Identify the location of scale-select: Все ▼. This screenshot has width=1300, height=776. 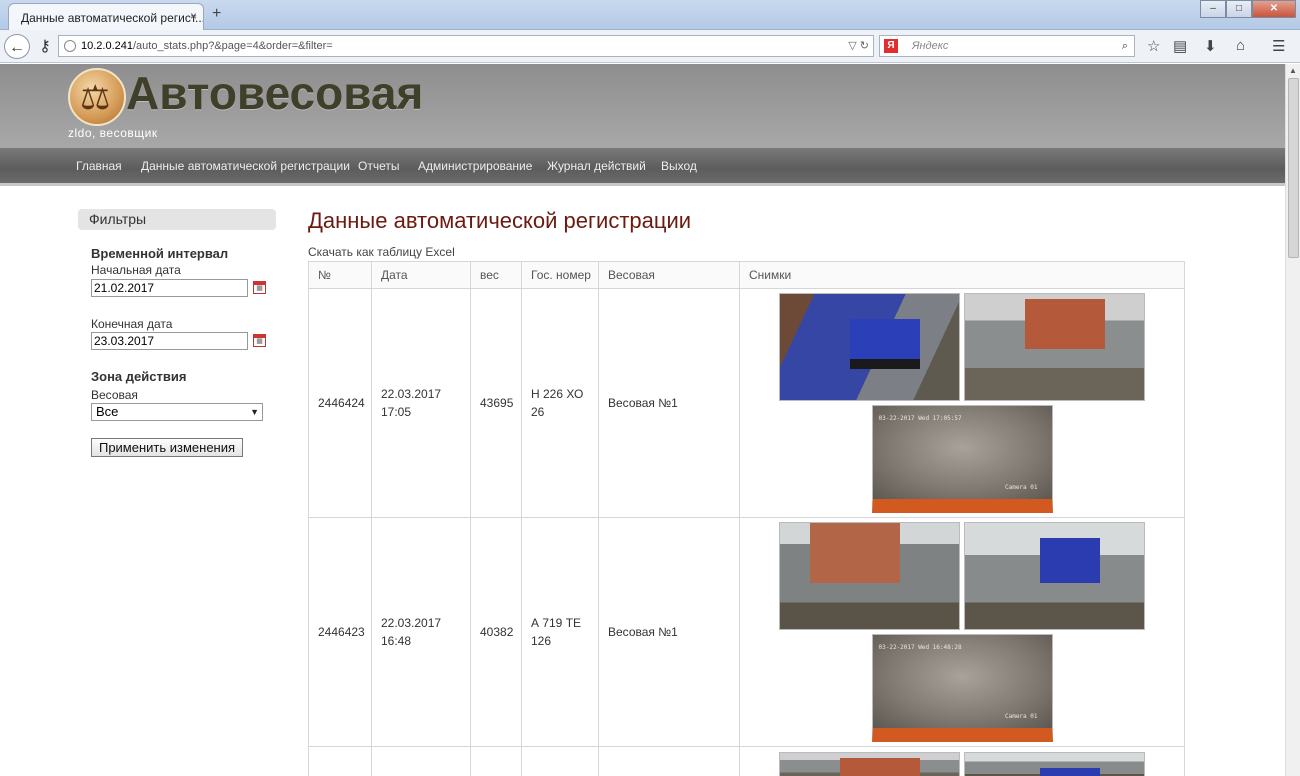
(177, 412).